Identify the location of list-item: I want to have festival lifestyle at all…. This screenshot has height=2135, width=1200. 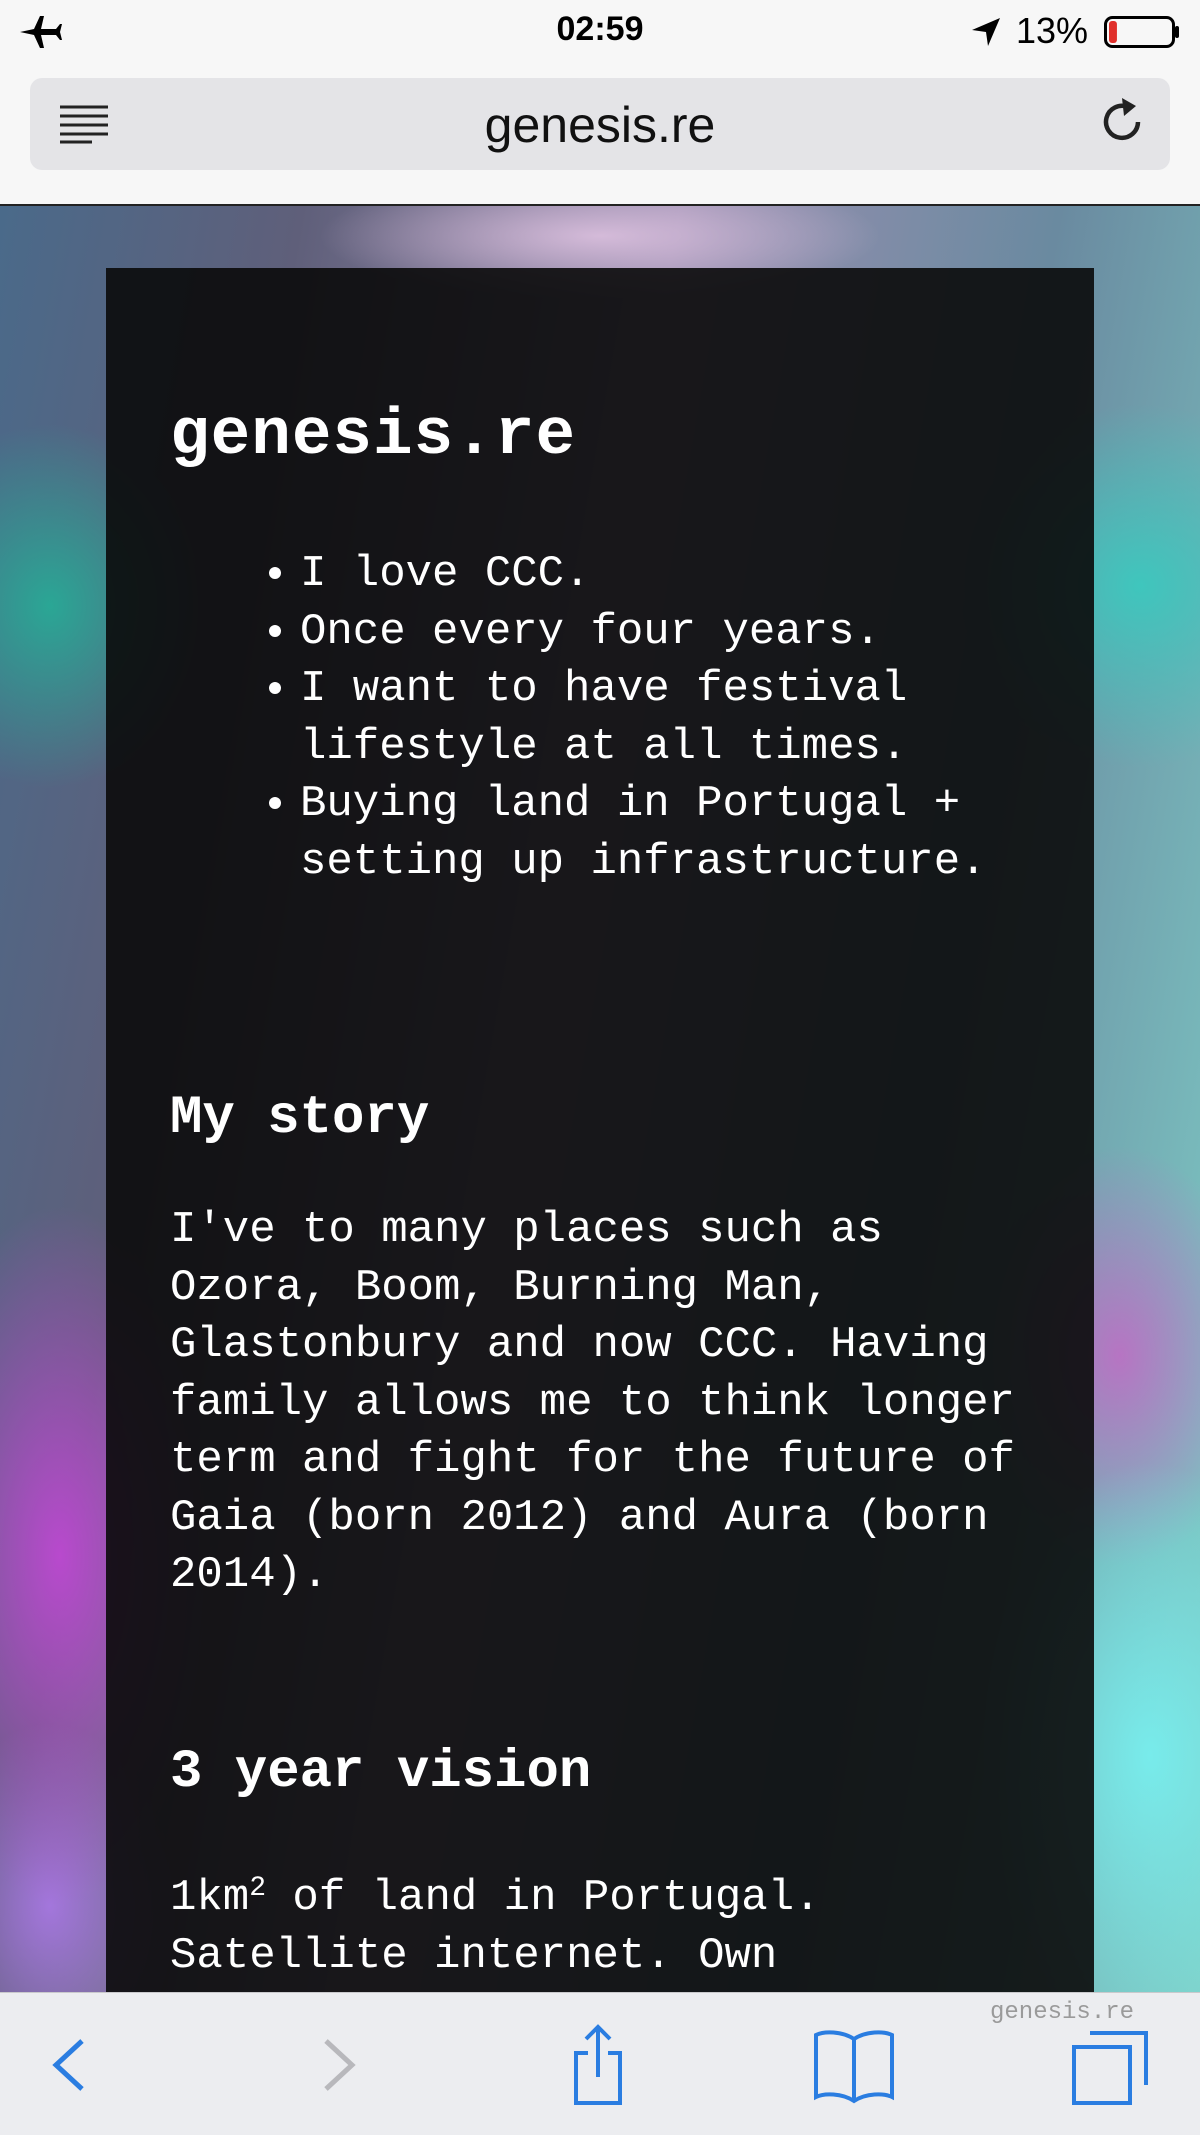
(675, 718).